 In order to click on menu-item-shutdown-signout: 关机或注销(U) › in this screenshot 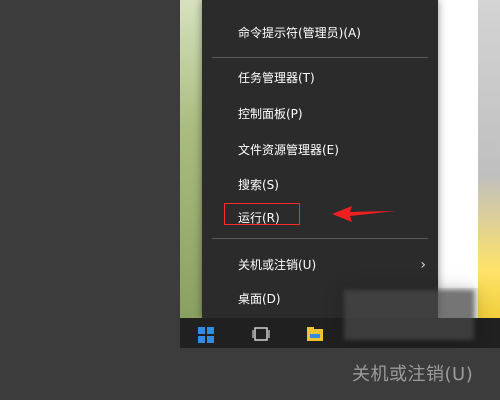, I will do `click(320, 265)`.